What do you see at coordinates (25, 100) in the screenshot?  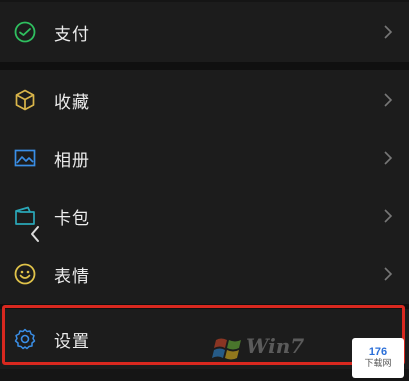 I see `favorites-cube-icon` at bounding box center [25, 100].